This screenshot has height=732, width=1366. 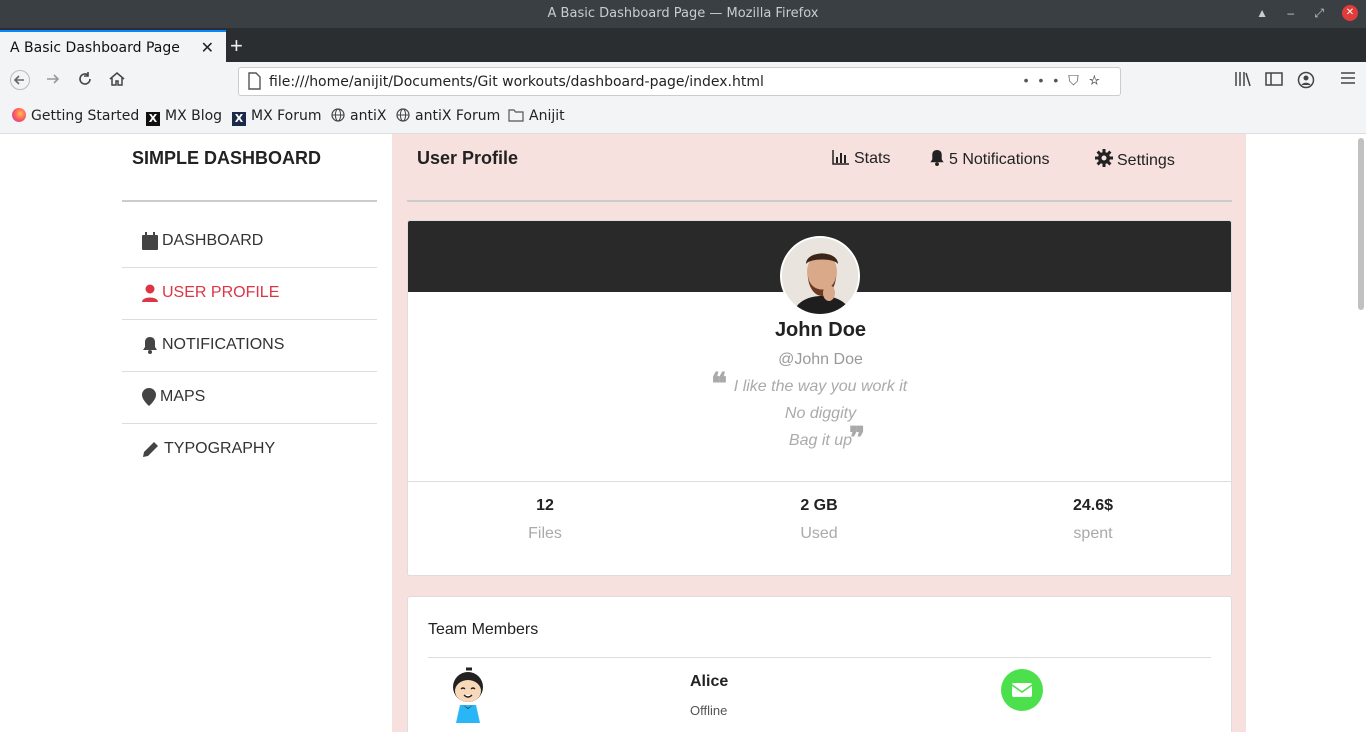 I want to click on sidebar-item-maps: MAPS, so click(x=249, y=398).